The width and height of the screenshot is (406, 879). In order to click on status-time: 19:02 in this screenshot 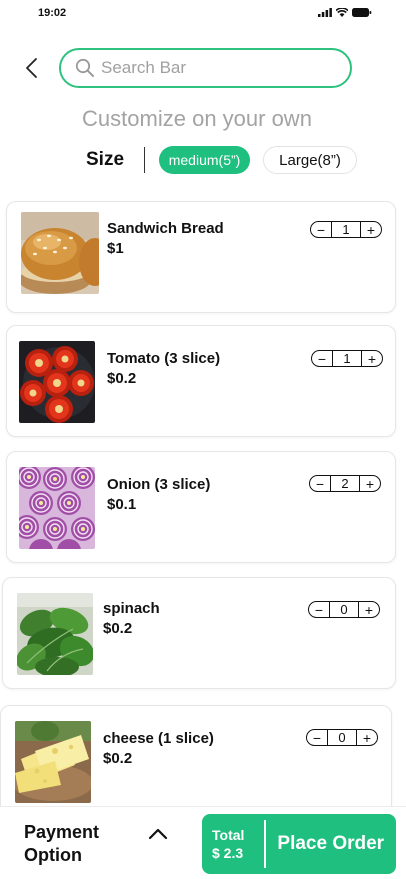, I will do `click(52, 13)`.